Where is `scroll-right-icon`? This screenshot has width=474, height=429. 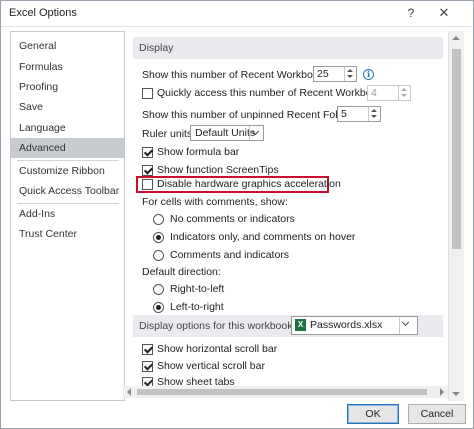
scroll-right-icon is located at coordinates (442, 392).